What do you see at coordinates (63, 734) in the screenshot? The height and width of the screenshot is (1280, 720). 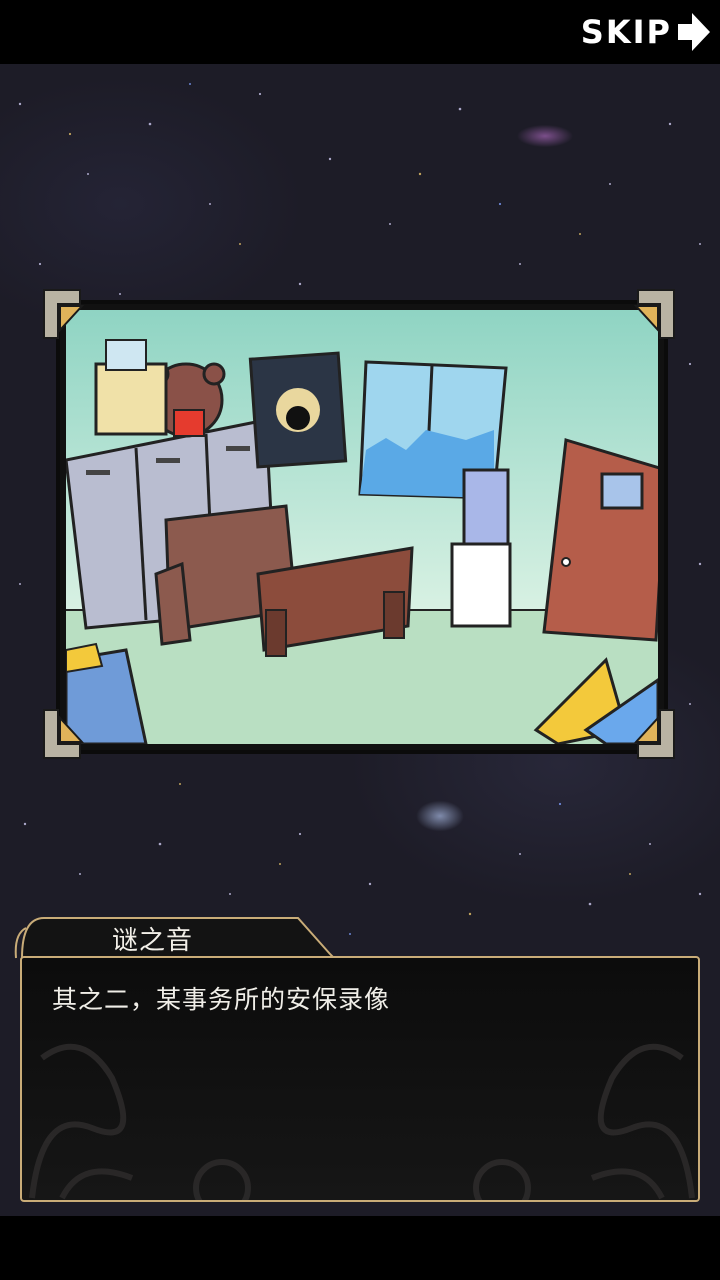 I see `frame-corner-bottom-left` at bounding box center [63, 734].